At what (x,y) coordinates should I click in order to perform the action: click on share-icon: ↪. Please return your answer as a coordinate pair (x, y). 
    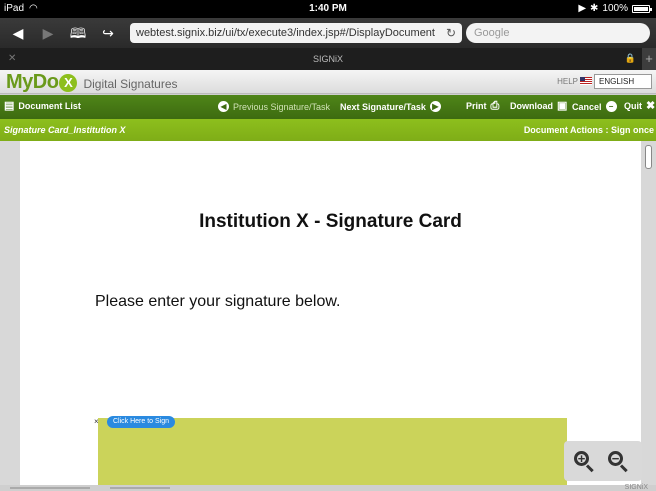
    Looking at the image, I should click on (108, 33).